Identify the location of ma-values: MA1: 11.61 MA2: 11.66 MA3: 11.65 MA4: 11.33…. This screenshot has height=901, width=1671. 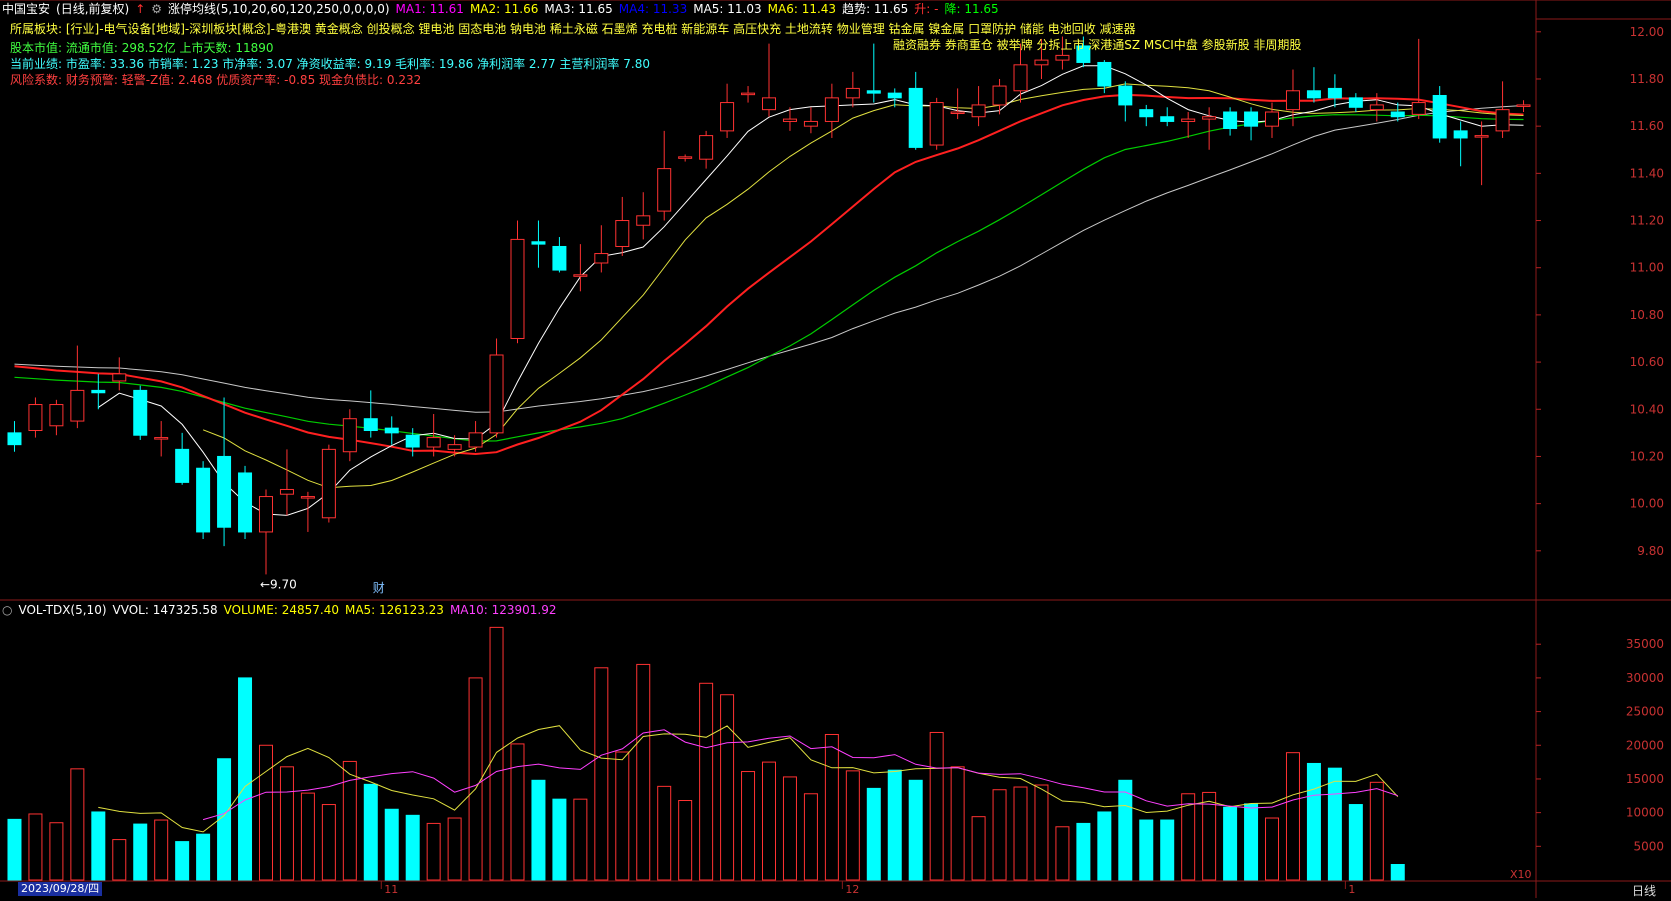
(700, 9).